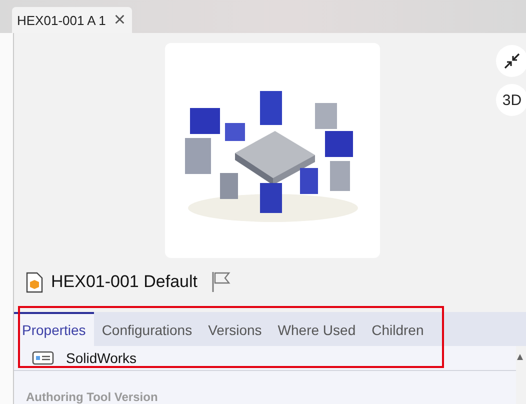  What do you see at coordinates (511, 100) in the screenshot?
I see `view-mode-button: 3D` at bounding box center [511, 100].